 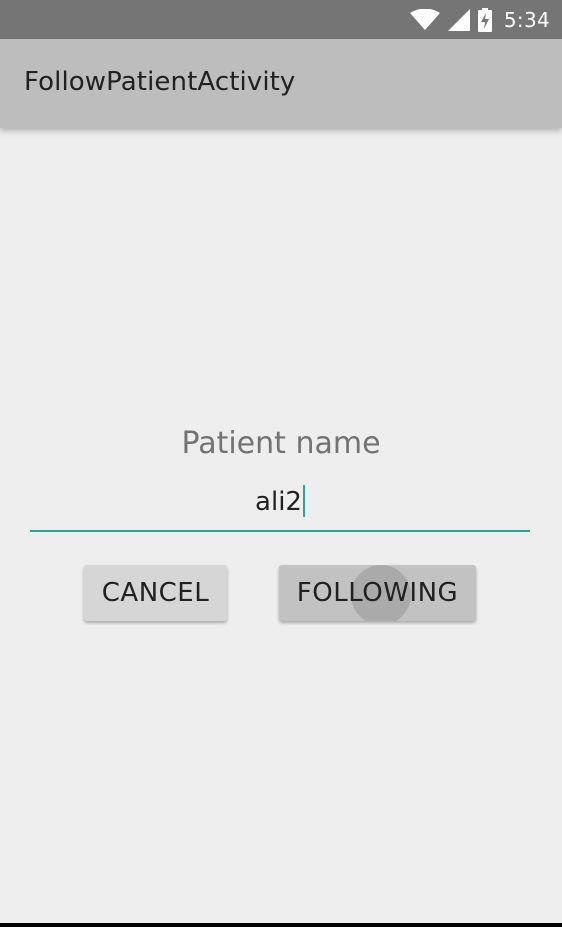 I want to click on signal-icon, so click(x=458, y=19).